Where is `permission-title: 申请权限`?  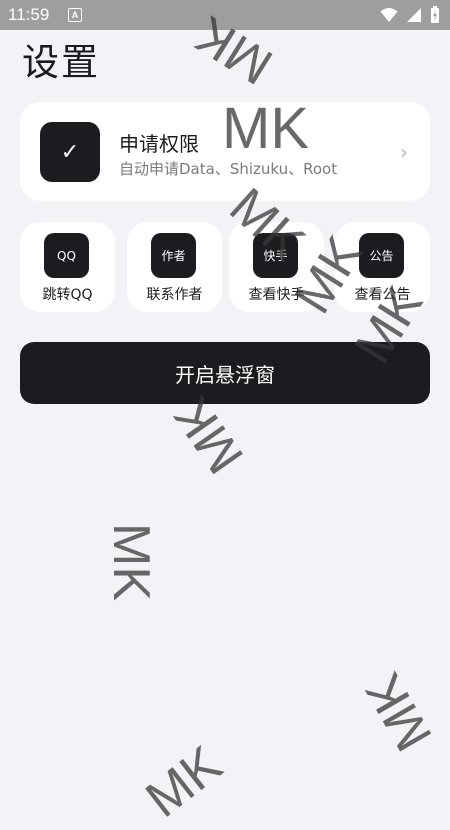
permission-title: 申请权限 is located at coordinates (159, 144).